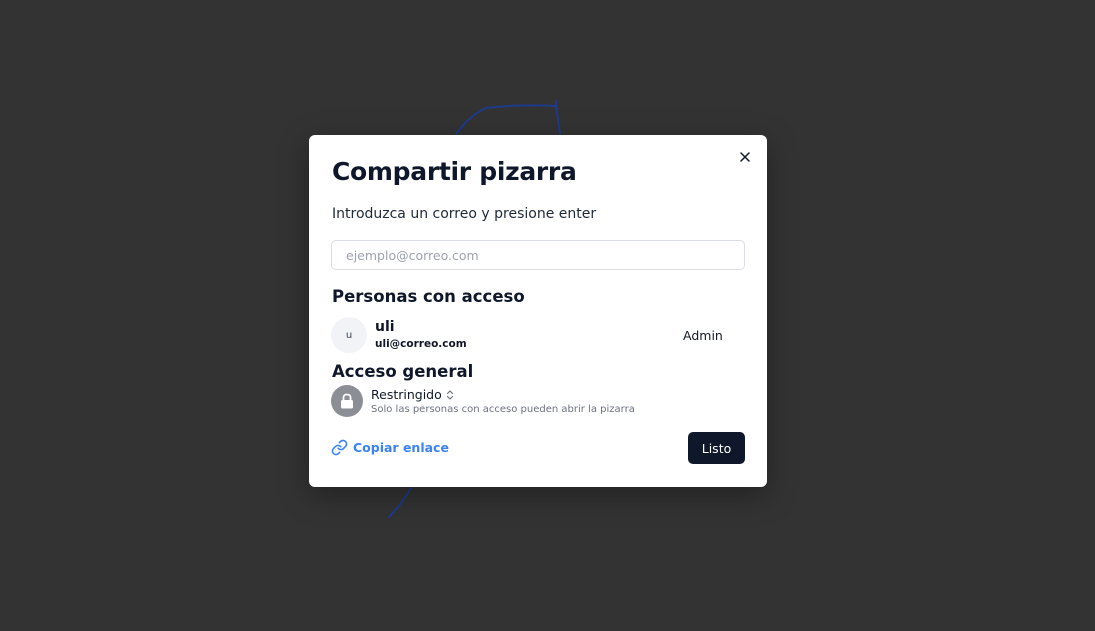 The image size is (1095, 631). I want to click on access-level-select: Restringido, so click(412, 394).